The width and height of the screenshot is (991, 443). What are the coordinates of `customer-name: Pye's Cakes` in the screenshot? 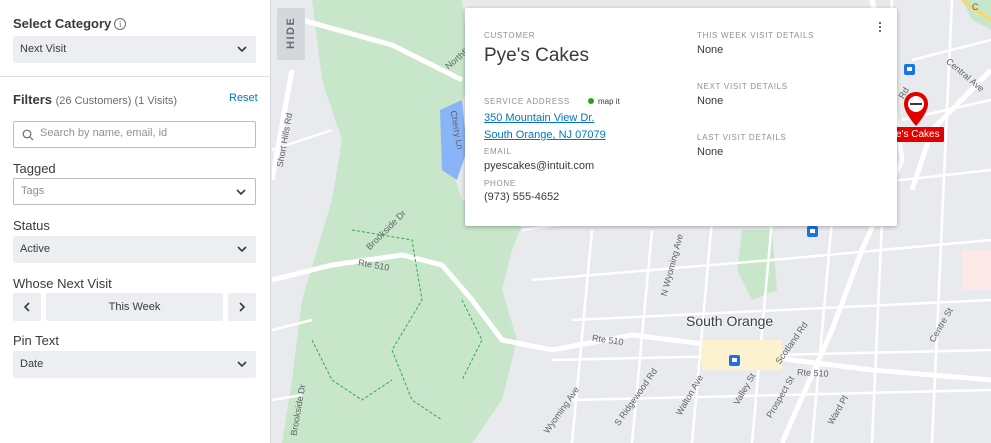 It's located at (537, 55).